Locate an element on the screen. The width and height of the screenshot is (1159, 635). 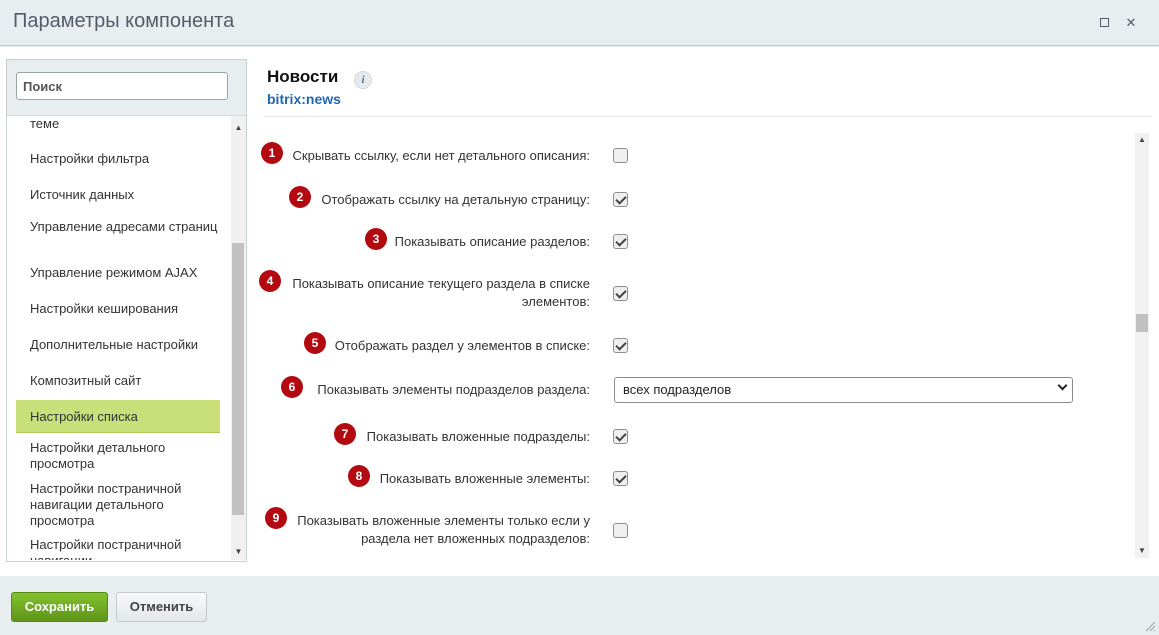
property-label: Показывать вложенные элементы: is located at coordinates (484, 478).